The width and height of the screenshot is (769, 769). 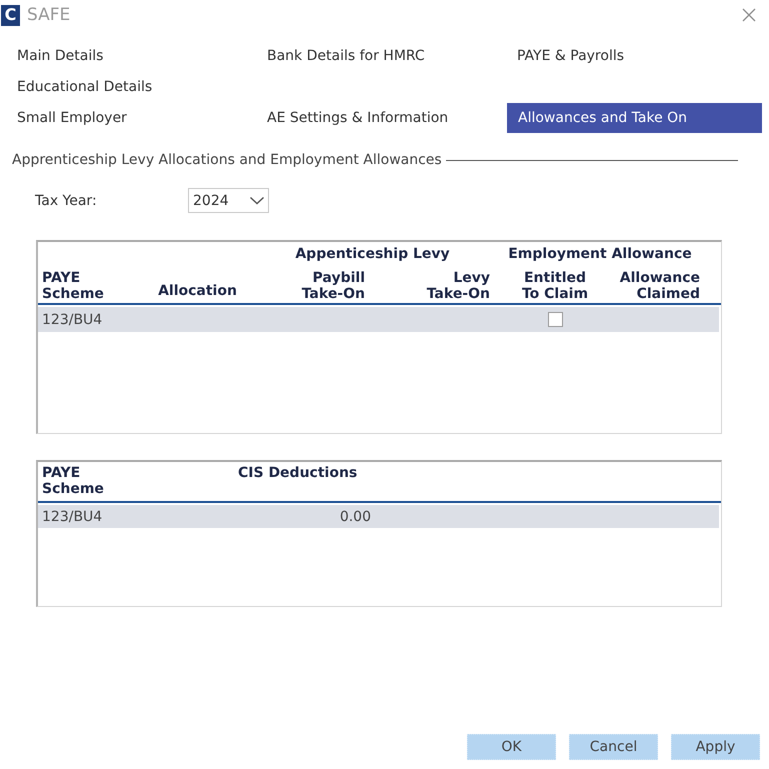 I want to click on window-title: SAFE, so click(x=48, y=15).